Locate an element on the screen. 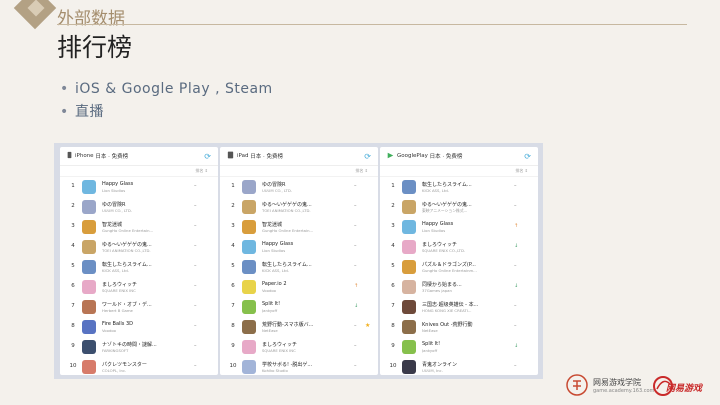  table-row: 9 Split It! Jankyoff ↓ is located at coordinates (459, 347).